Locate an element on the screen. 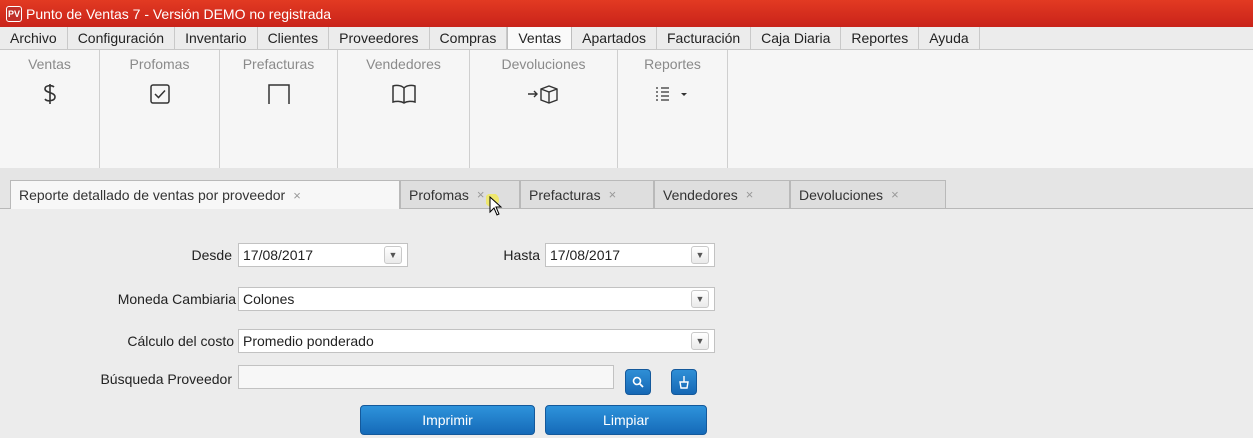  menu-apartados: Apartados is located at coordinates (614, 38).